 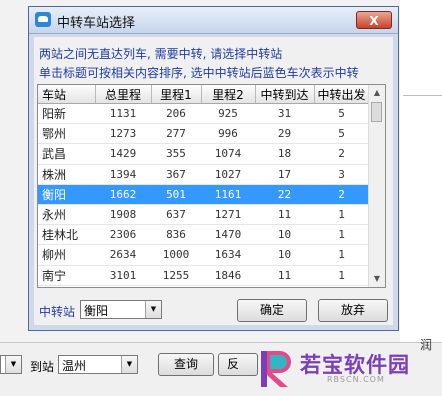 I want to click on table-cell: 29, so click(x=284, y=134).